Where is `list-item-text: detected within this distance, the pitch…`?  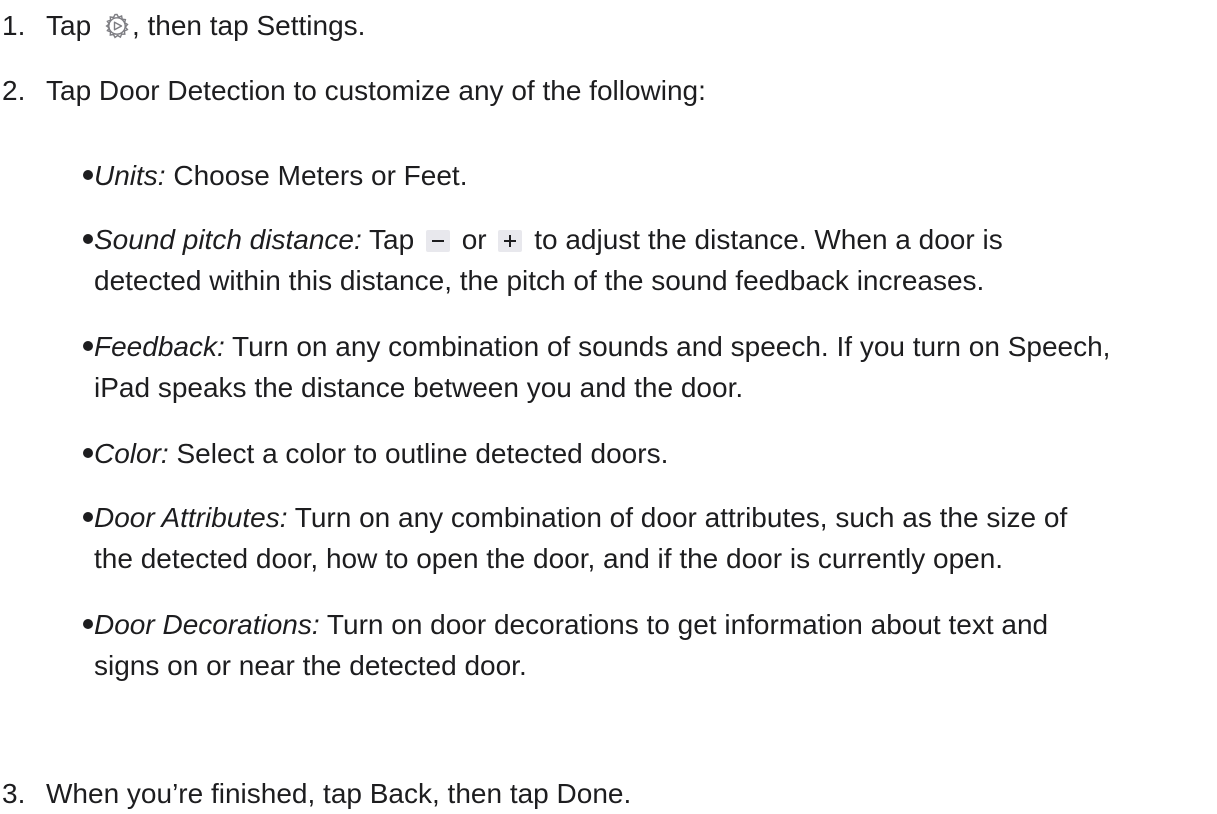
list-item-text: detected within this distance, the pitch… is located at coordinates (539, 280).